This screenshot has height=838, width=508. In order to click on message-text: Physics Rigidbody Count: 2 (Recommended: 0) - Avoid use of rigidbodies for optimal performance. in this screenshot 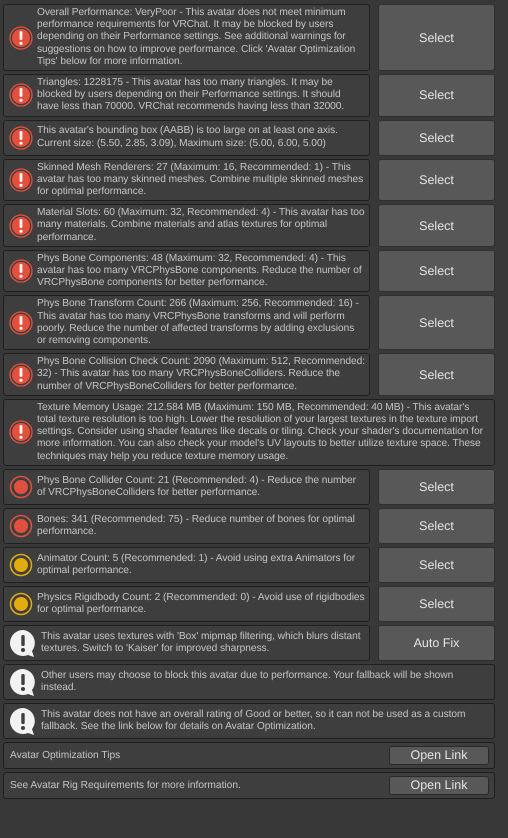, I will do `click(201, 604)`.